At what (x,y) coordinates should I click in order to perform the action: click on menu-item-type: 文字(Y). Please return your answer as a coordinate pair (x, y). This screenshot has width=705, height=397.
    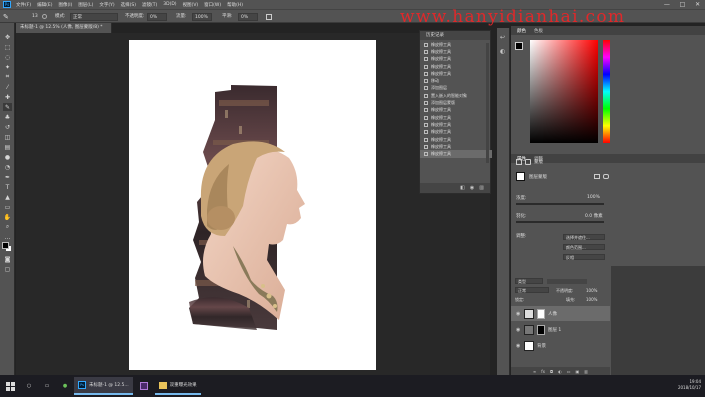
    Looking at the image, I should click on (106, 5).